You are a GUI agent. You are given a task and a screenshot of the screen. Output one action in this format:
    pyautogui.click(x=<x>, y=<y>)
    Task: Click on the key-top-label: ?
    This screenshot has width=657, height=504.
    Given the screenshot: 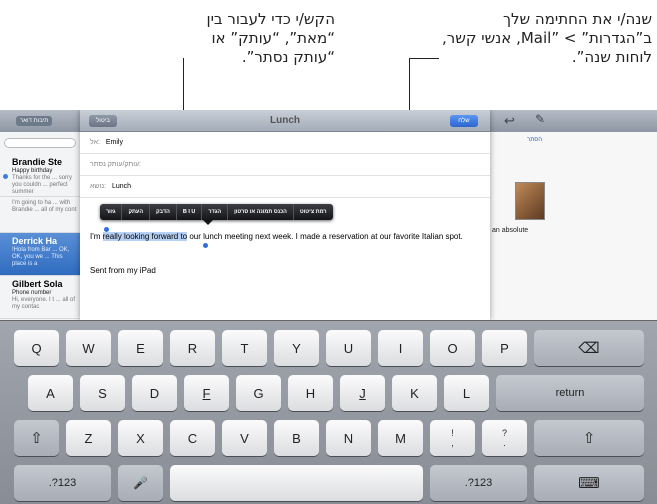 What is the action you would take?
    pyautogui.click(x=504, y=433)
    